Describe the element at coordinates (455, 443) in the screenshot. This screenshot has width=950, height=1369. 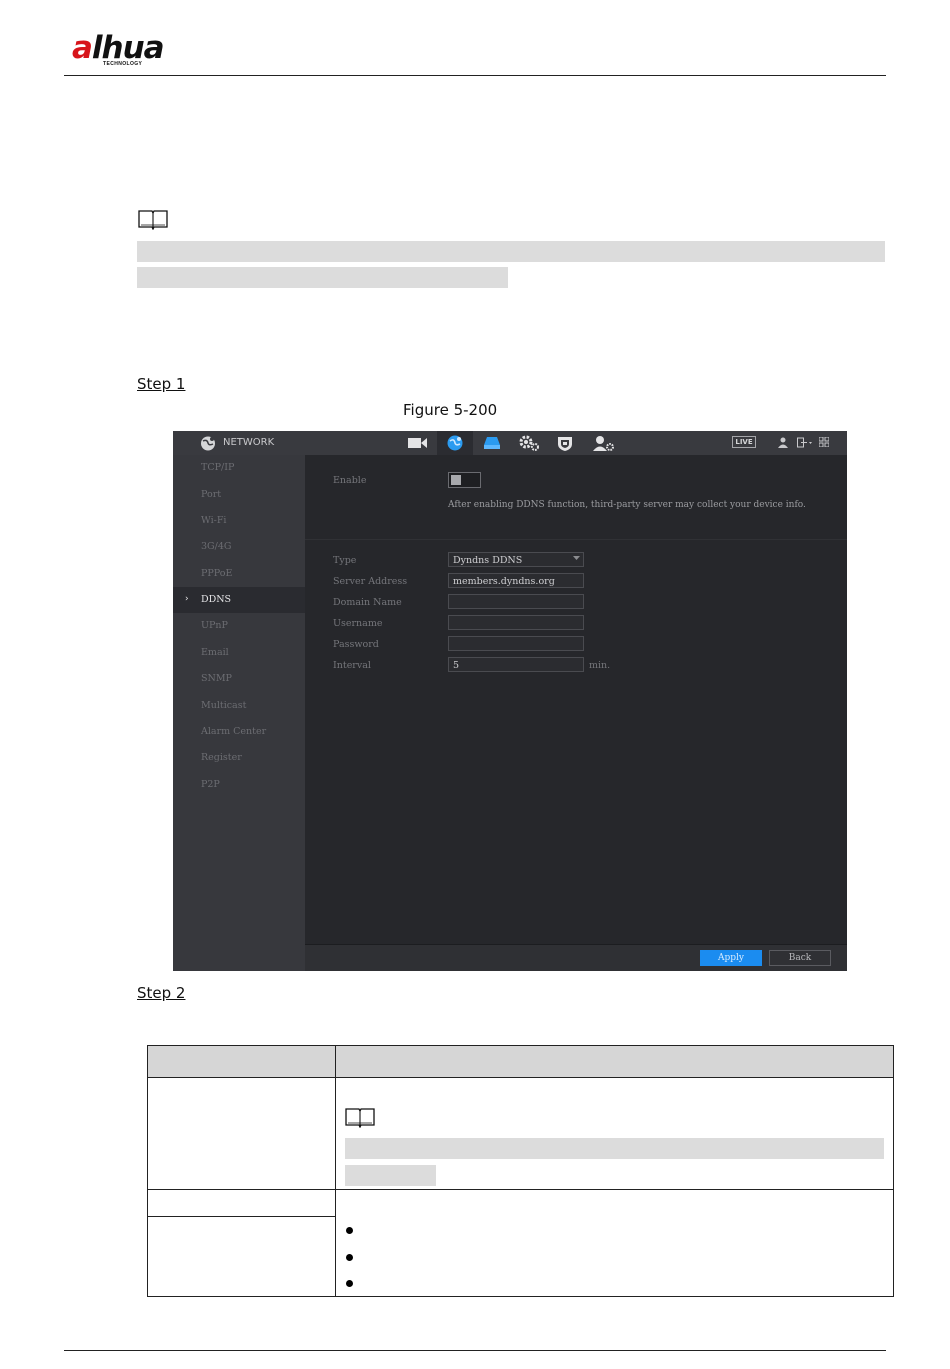
I see `network-tab` at that location.